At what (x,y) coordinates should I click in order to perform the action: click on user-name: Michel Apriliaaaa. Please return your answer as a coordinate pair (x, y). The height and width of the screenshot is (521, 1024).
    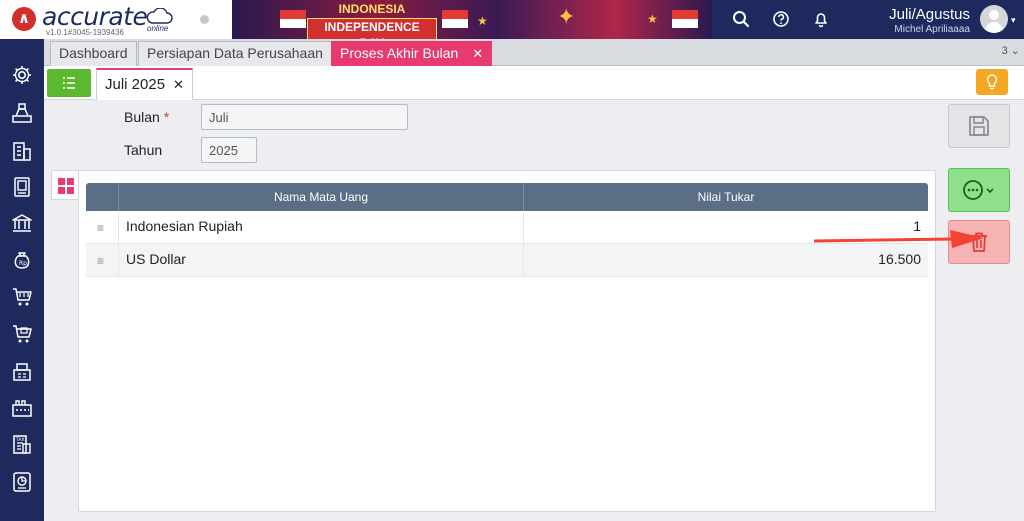
    Looking at the image, I should click on (932, 29).